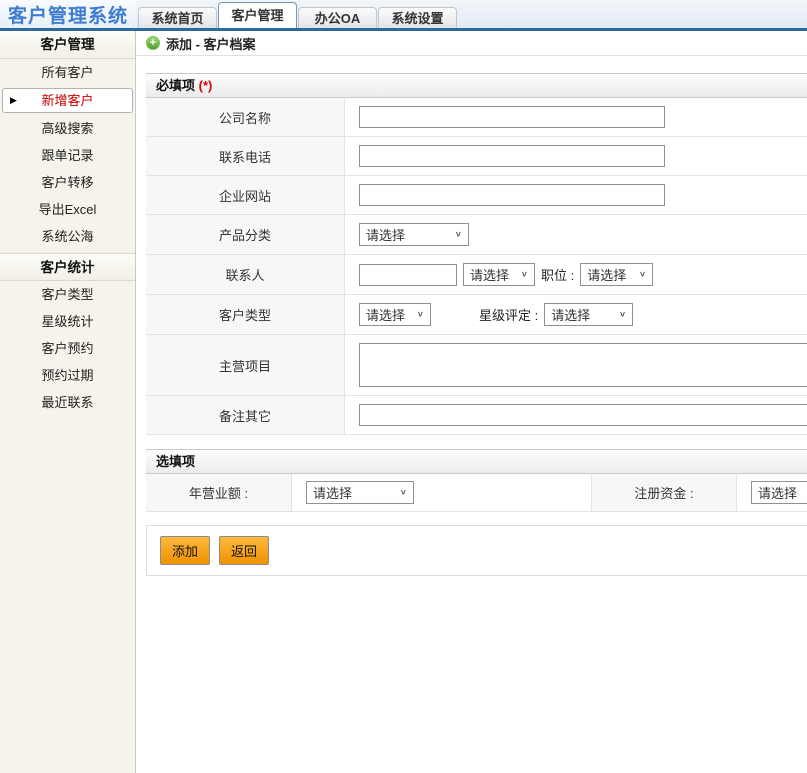  I want to click on form-row-company: 公司名称, so click(476, 117).